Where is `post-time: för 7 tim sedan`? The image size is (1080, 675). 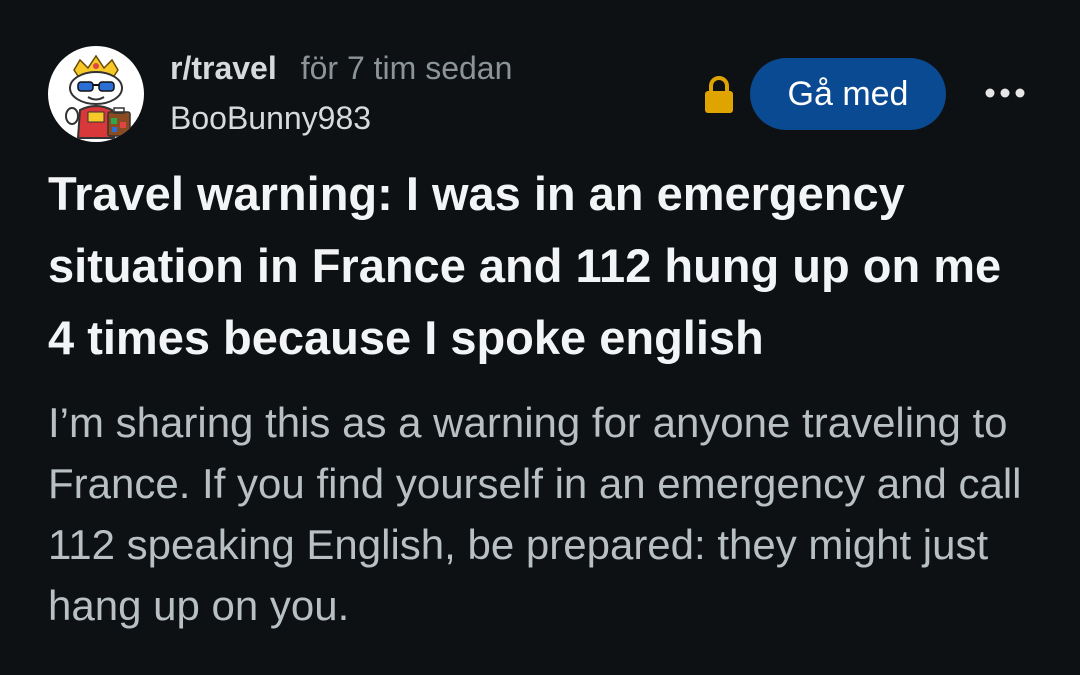
post-time: för 7 tim sedan is located at coordinates (406, 68).